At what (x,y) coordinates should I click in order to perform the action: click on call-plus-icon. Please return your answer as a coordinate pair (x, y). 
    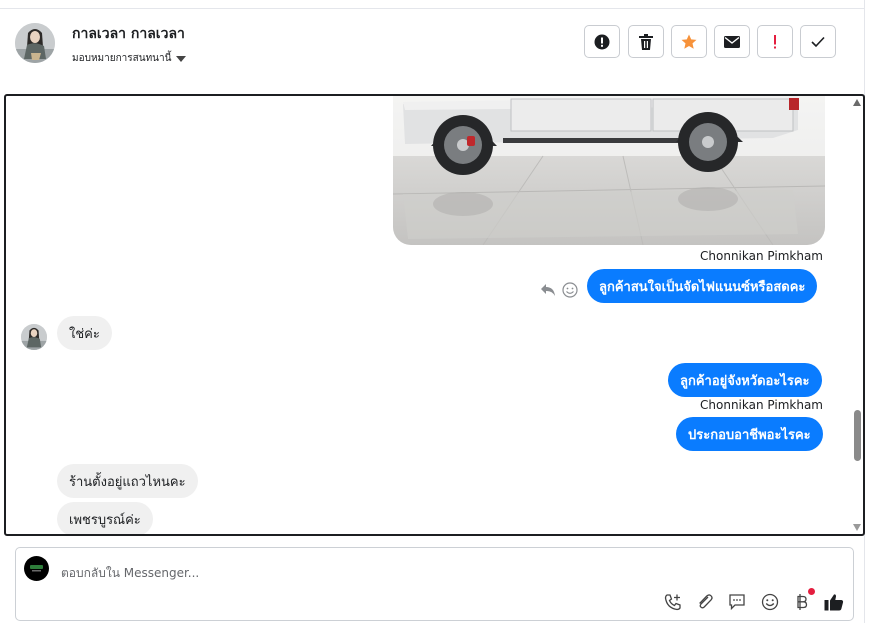
    Looking at the image, I should click on (673, 602).